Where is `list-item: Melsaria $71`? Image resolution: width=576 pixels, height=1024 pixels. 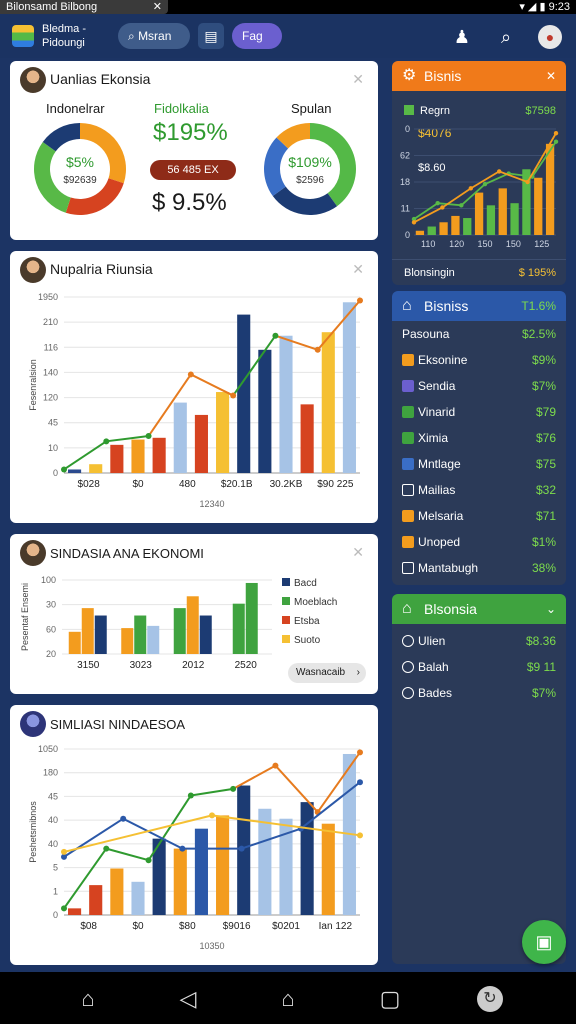 list-item: Melsaria $71 is located at coordinates (479, 516).